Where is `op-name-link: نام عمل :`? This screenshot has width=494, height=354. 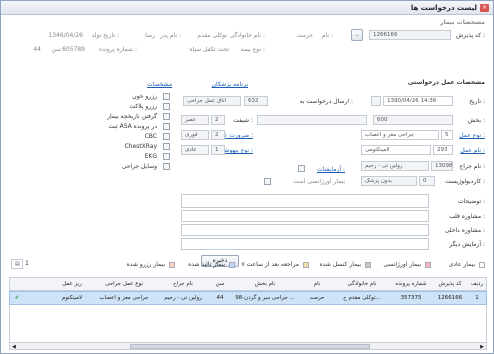 op-name-link: نام عمل : is located at coordinates (472, 150).